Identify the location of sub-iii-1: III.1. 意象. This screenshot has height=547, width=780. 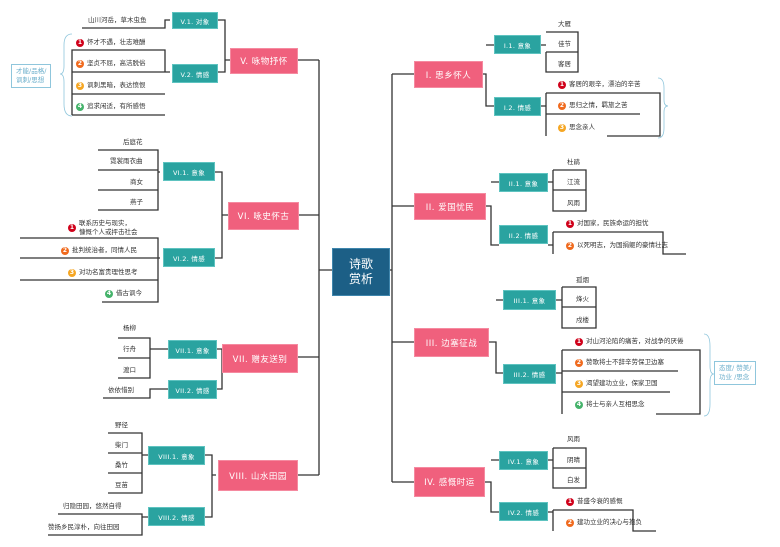
(529, 300).